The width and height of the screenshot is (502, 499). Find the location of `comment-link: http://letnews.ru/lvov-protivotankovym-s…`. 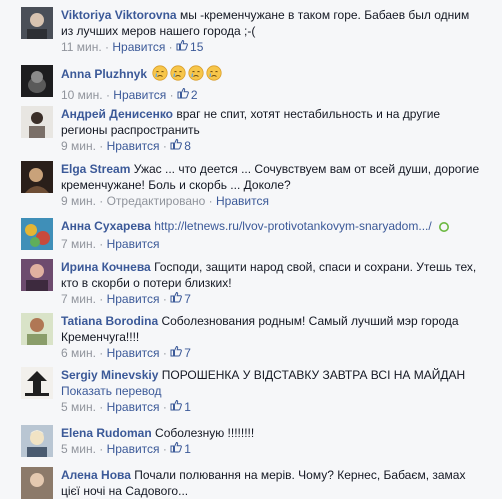

comment-link: http://letnews.ru/lvov-protivotankovym-s… is located at coordinates (292, 226).